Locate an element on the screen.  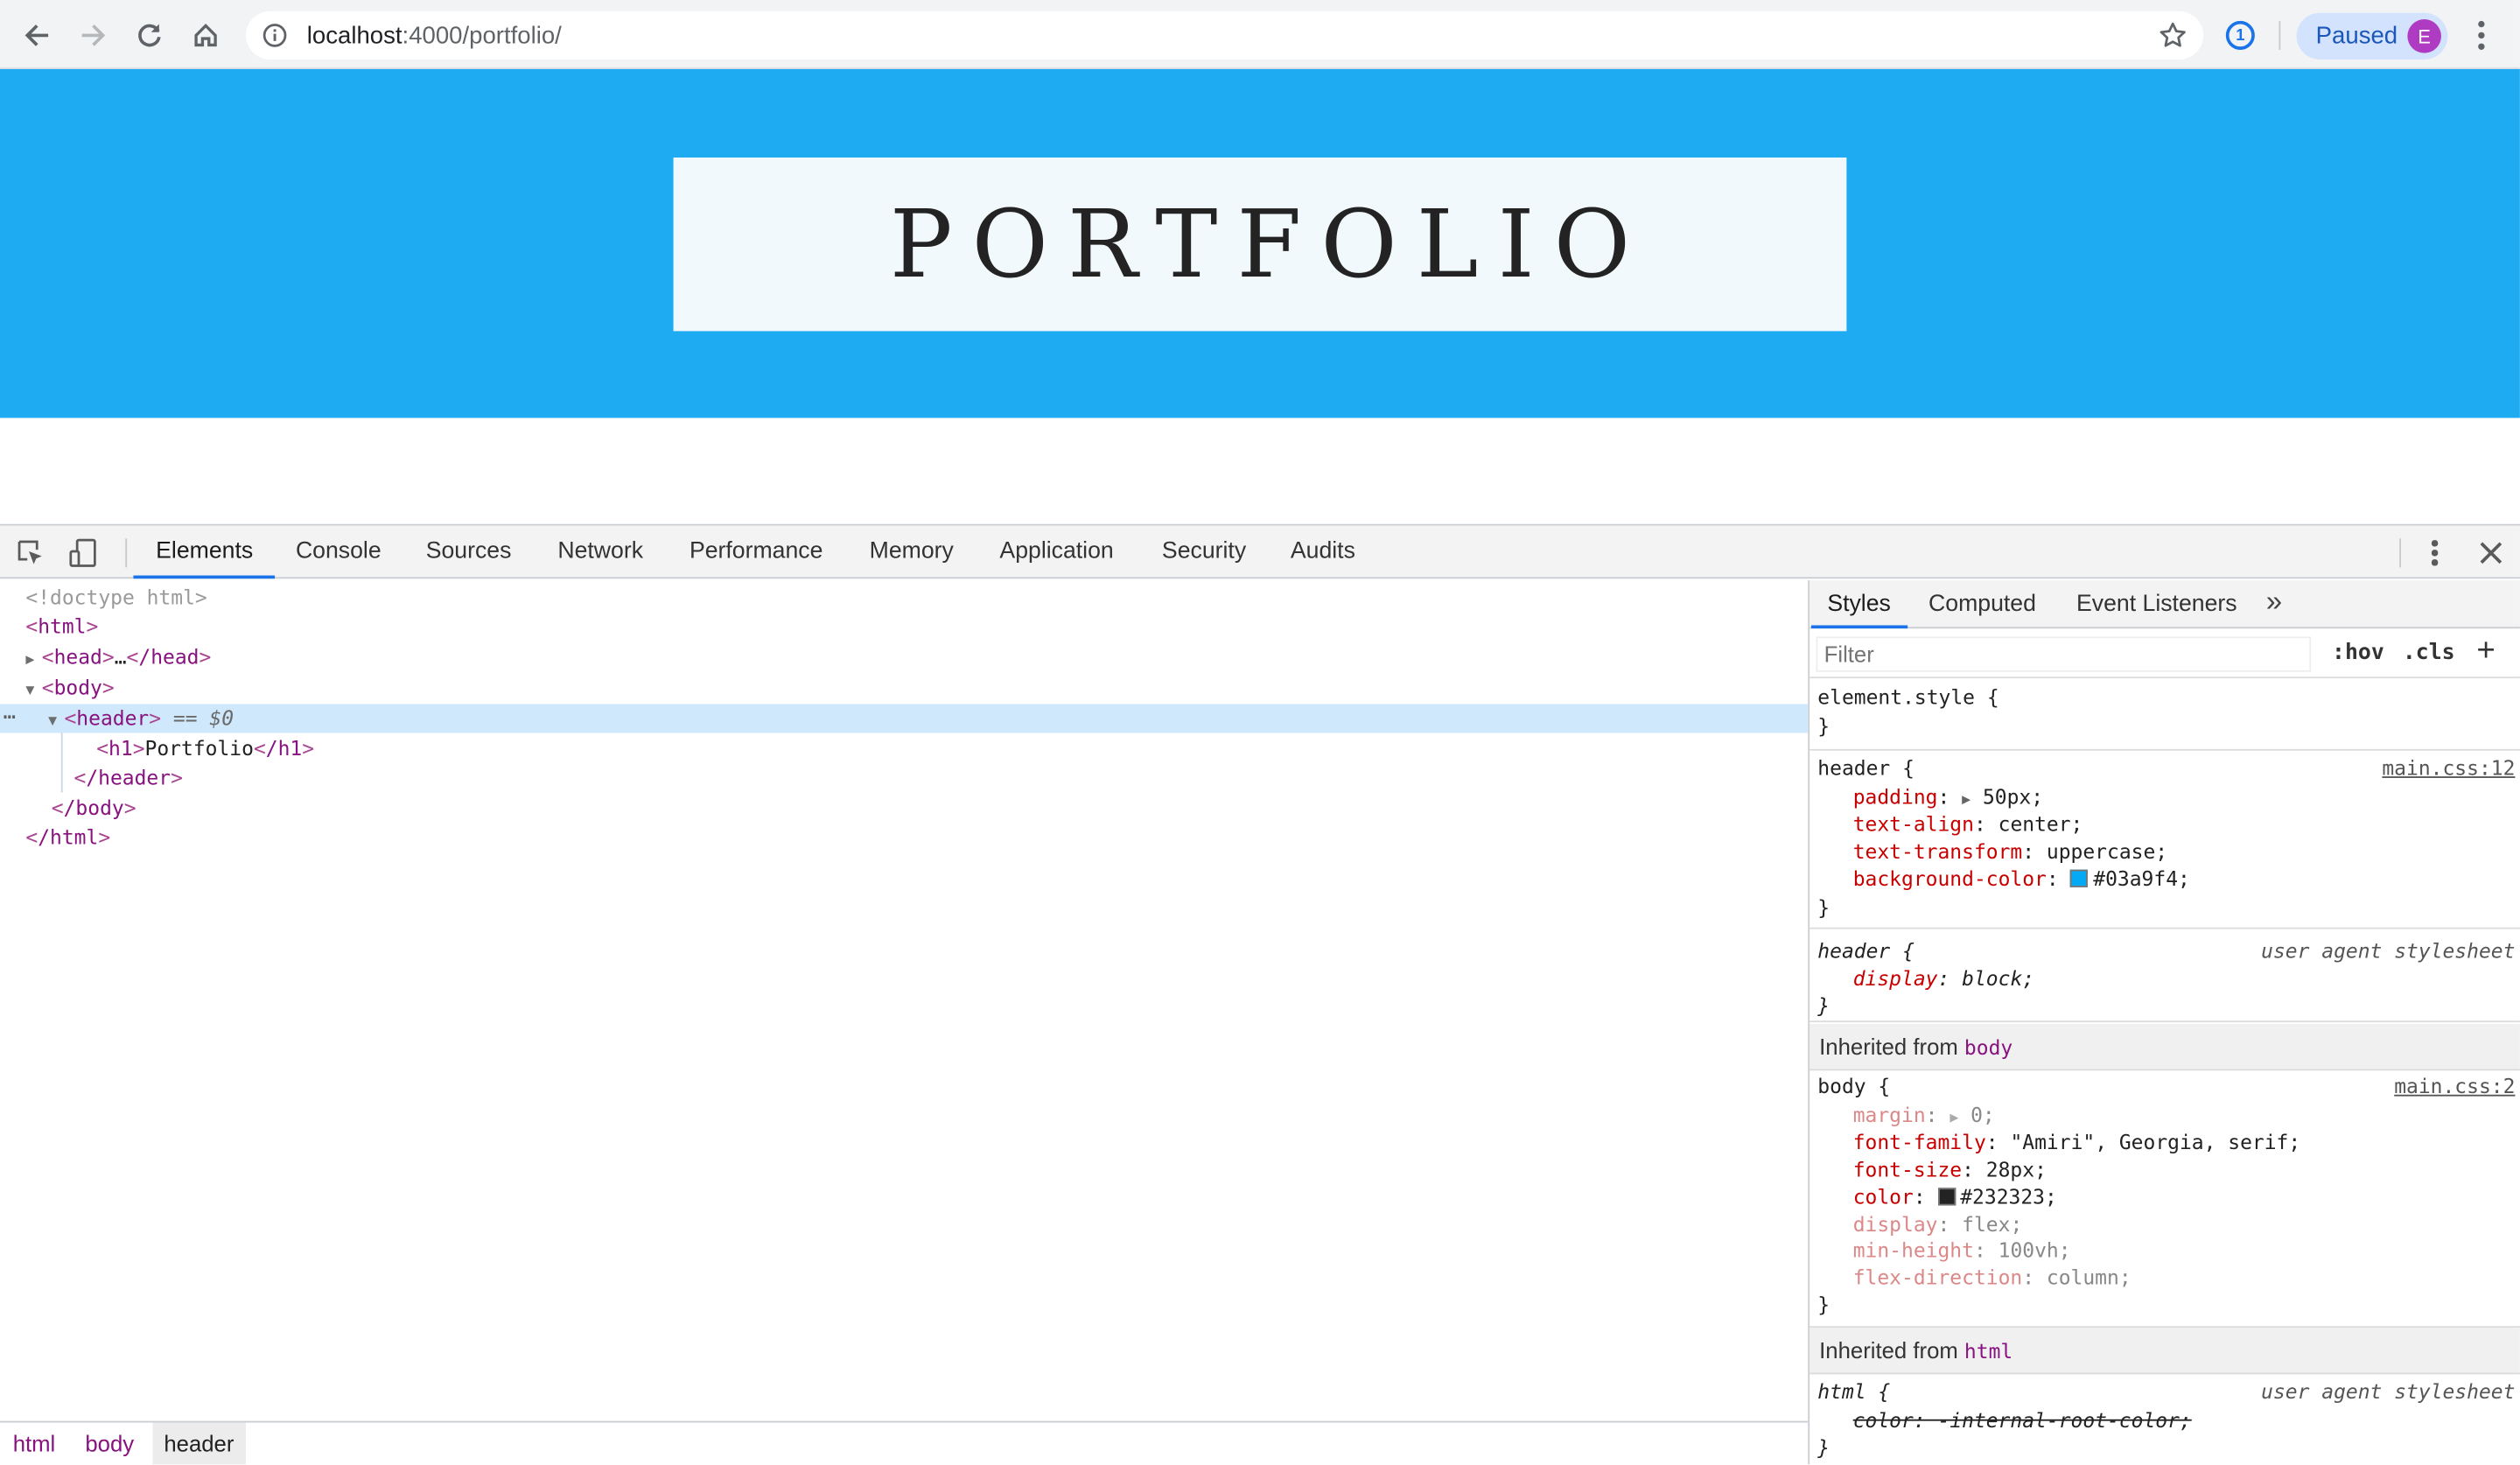
inspect-element-icon is located at coordinates (31, 552).